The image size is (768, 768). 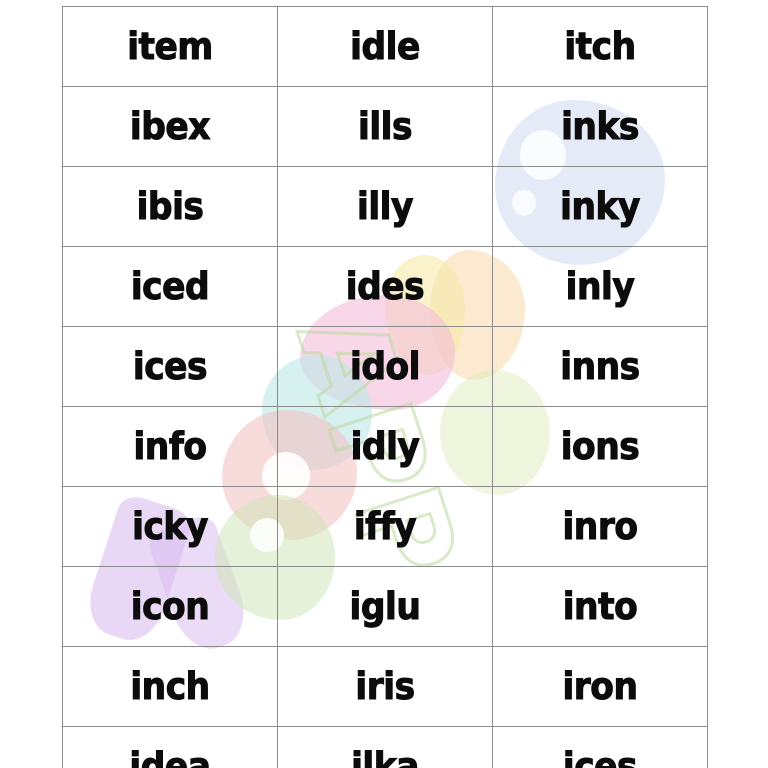 I want to click on word-cell: idol, so click(x=385, y=366).